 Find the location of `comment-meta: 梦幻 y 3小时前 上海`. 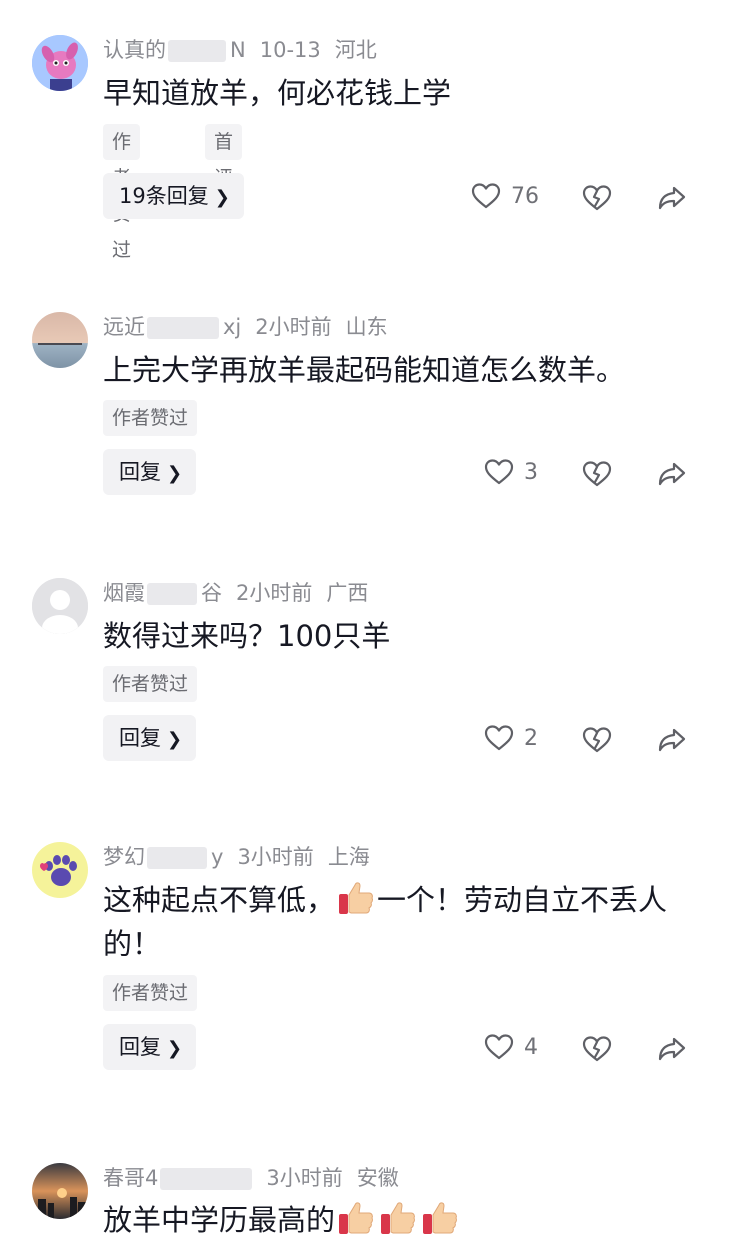

comment-meta: 梦幻 y 3小时前 上海 is located at coordinates (243, 857).